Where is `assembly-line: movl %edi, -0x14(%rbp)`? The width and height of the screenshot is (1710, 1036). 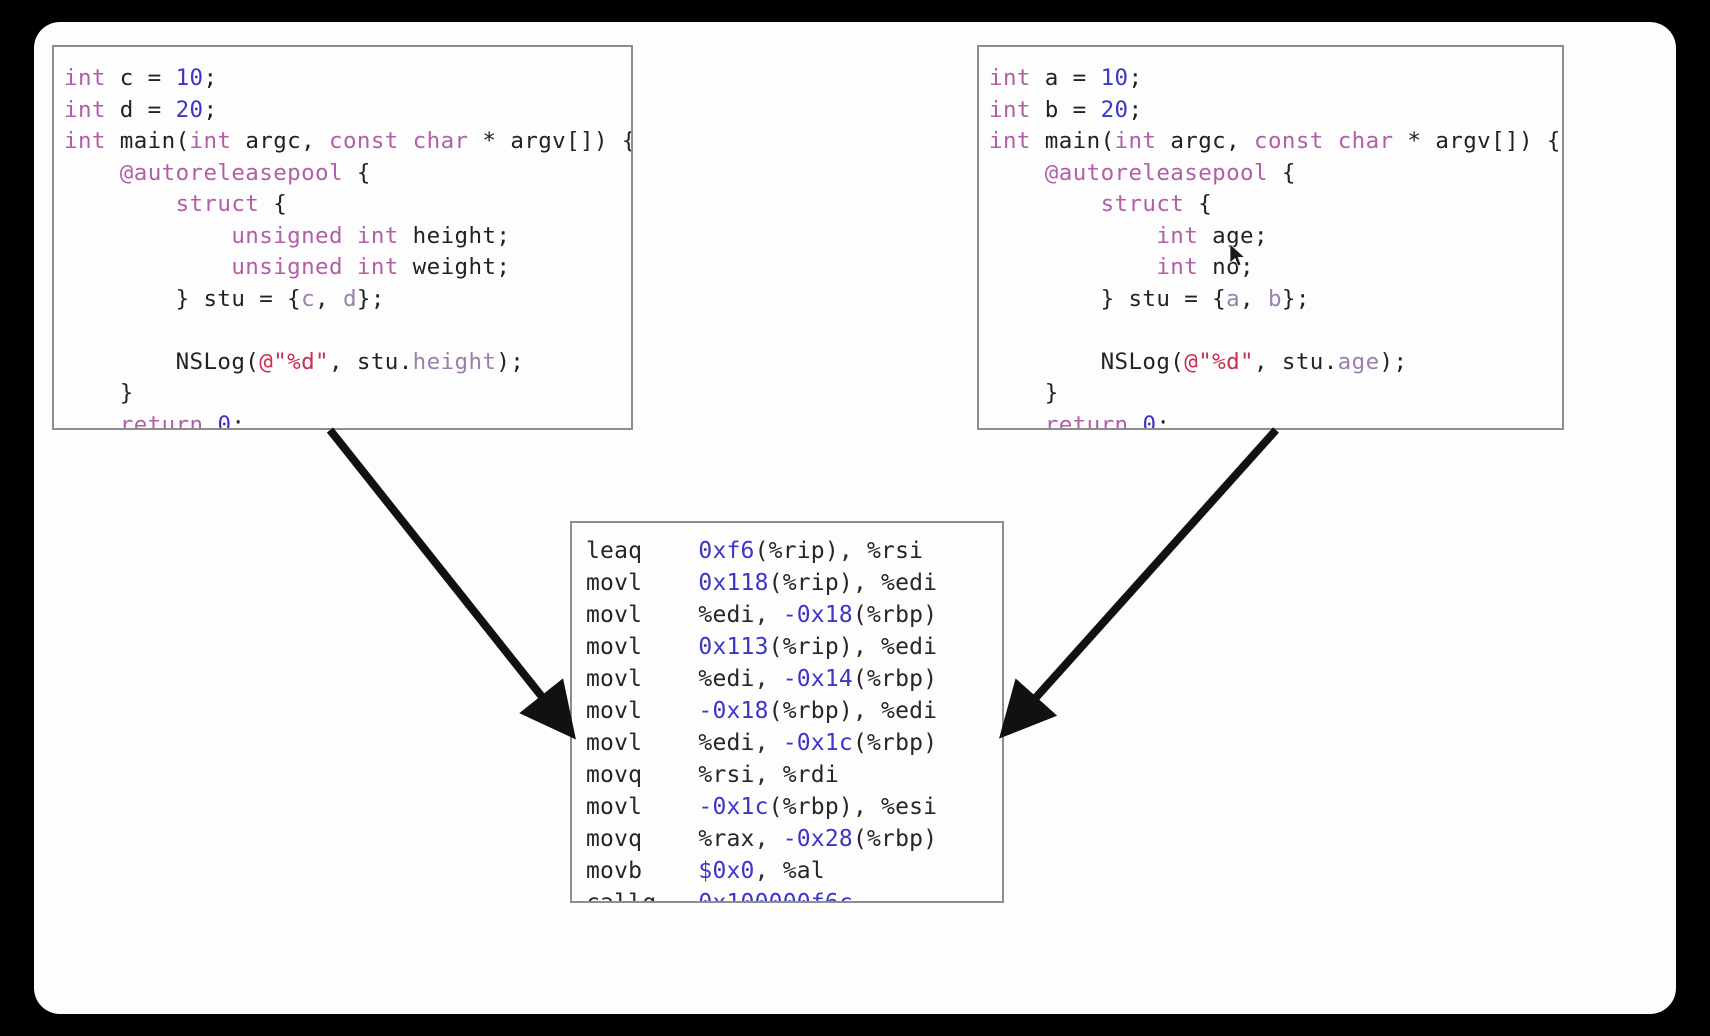 assembly-line: movl %edi, -0x14(%rbp) is located at coordinates (762, 679).